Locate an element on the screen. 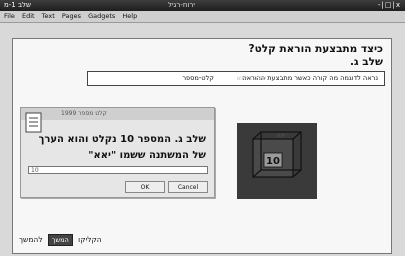 This screenshot has width=405, height=256. menu-gadgets: Gadgets is located at coordinates (101, 16).